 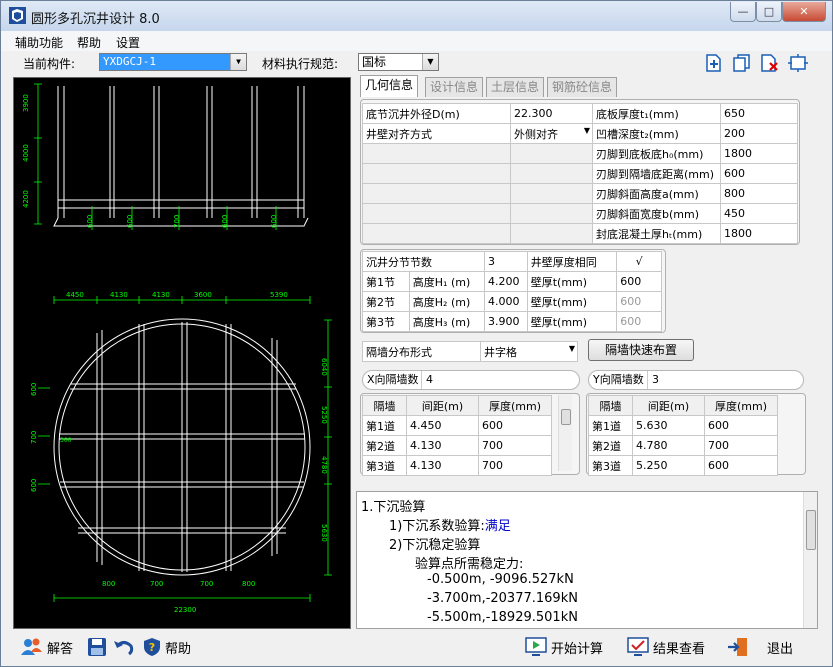 What do you see at coordinates (279, 295) in the screenshot?
I see `top-dim-5: 5390` at bounding box center [279, 295].